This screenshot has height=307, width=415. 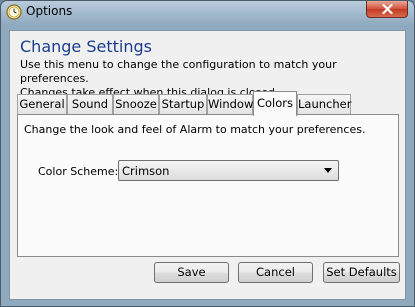 I want to click on tab-general: General, so click(x=42, y=104).